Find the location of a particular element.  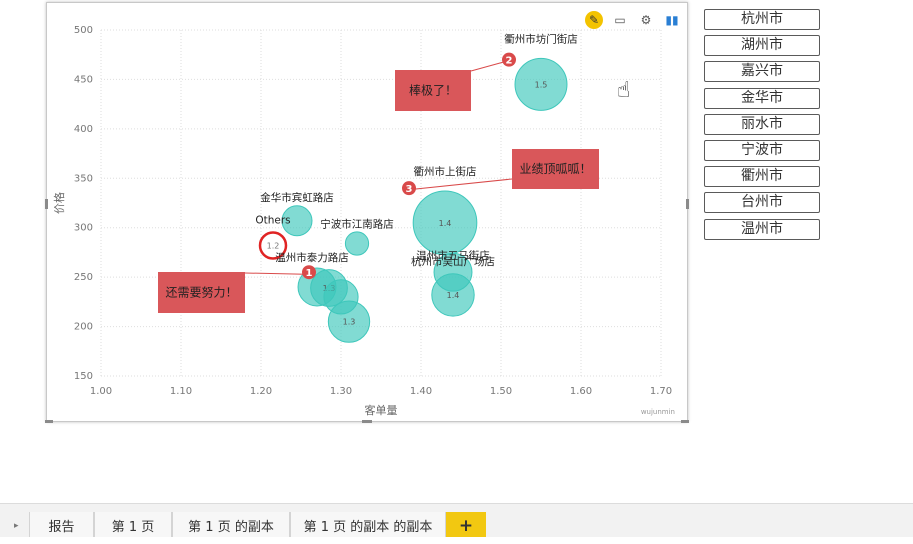

slicer-item: 台州市 is located at coordinates (762, 203).